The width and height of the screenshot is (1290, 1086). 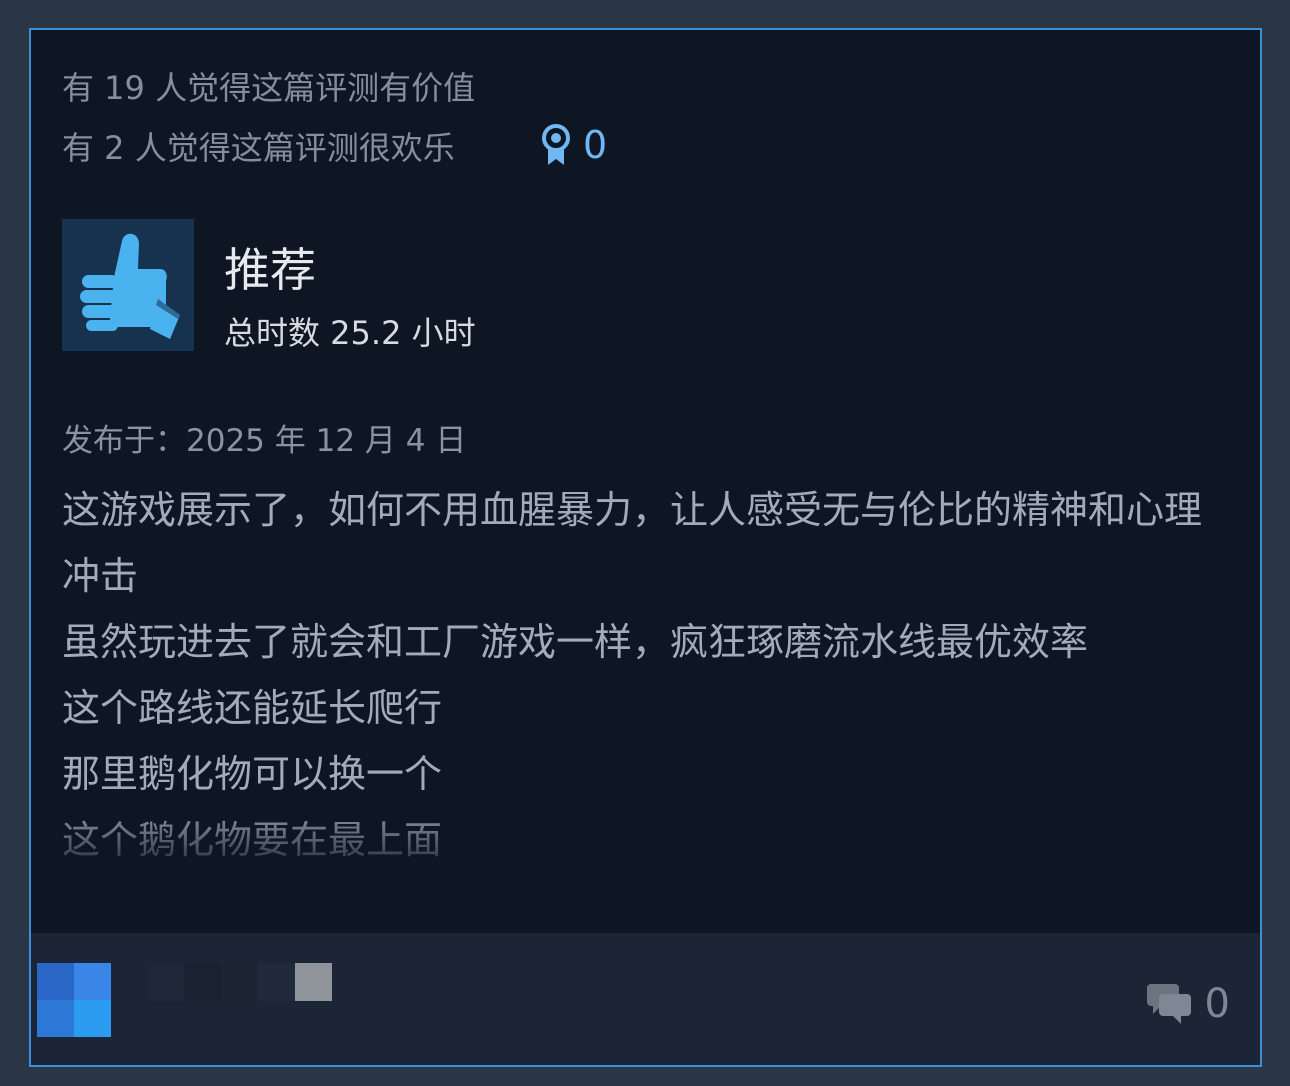 I want to click on award-ribbon-icon, so click(x=556, y=144).